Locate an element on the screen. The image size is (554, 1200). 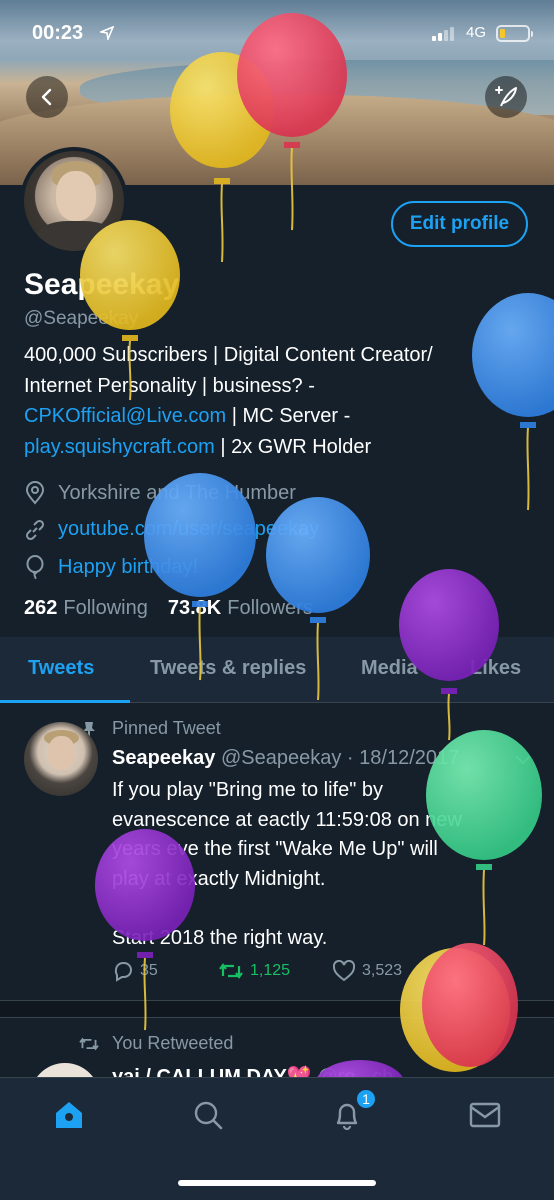
nav-home is located at coordinates (69, 1115).